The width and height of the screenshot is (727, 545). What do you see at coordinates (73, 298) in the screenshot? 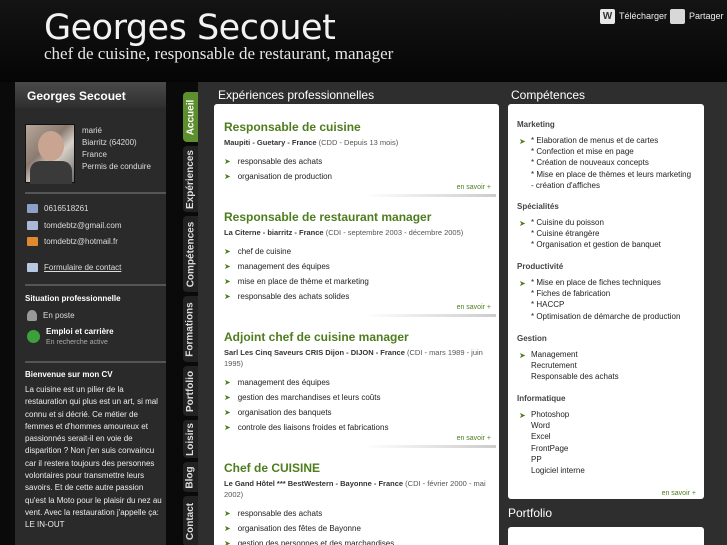
I see `situation-title: Situation professionnelle` at bounding box center [73, 298].